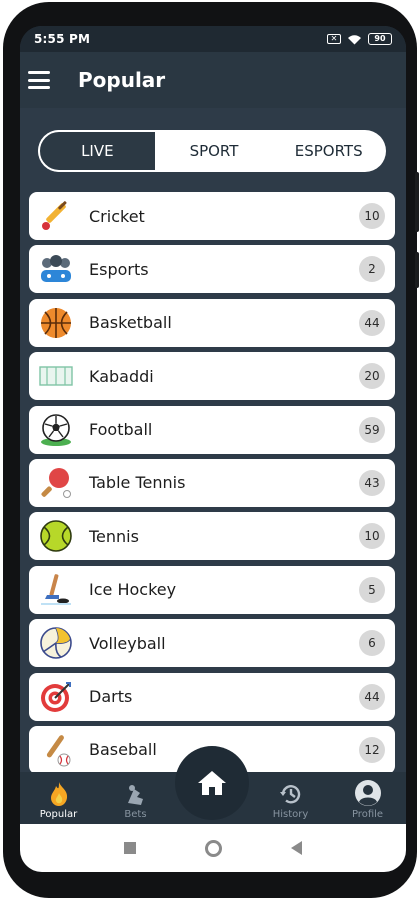 This screenshot has width=420, height=900. What do you see at coordinates (328, 151) in the screenshot?
I see `tab-esports: ESPORTS` at bounding box center [328, 151].